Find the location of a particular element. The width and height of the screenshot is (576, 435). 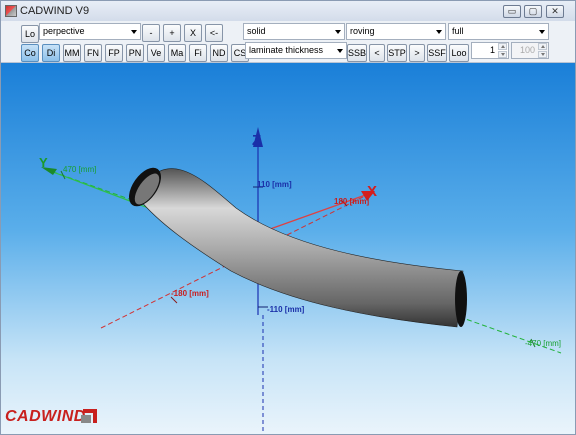

logo-text: CADWIND is located at coordinates (45, 416).